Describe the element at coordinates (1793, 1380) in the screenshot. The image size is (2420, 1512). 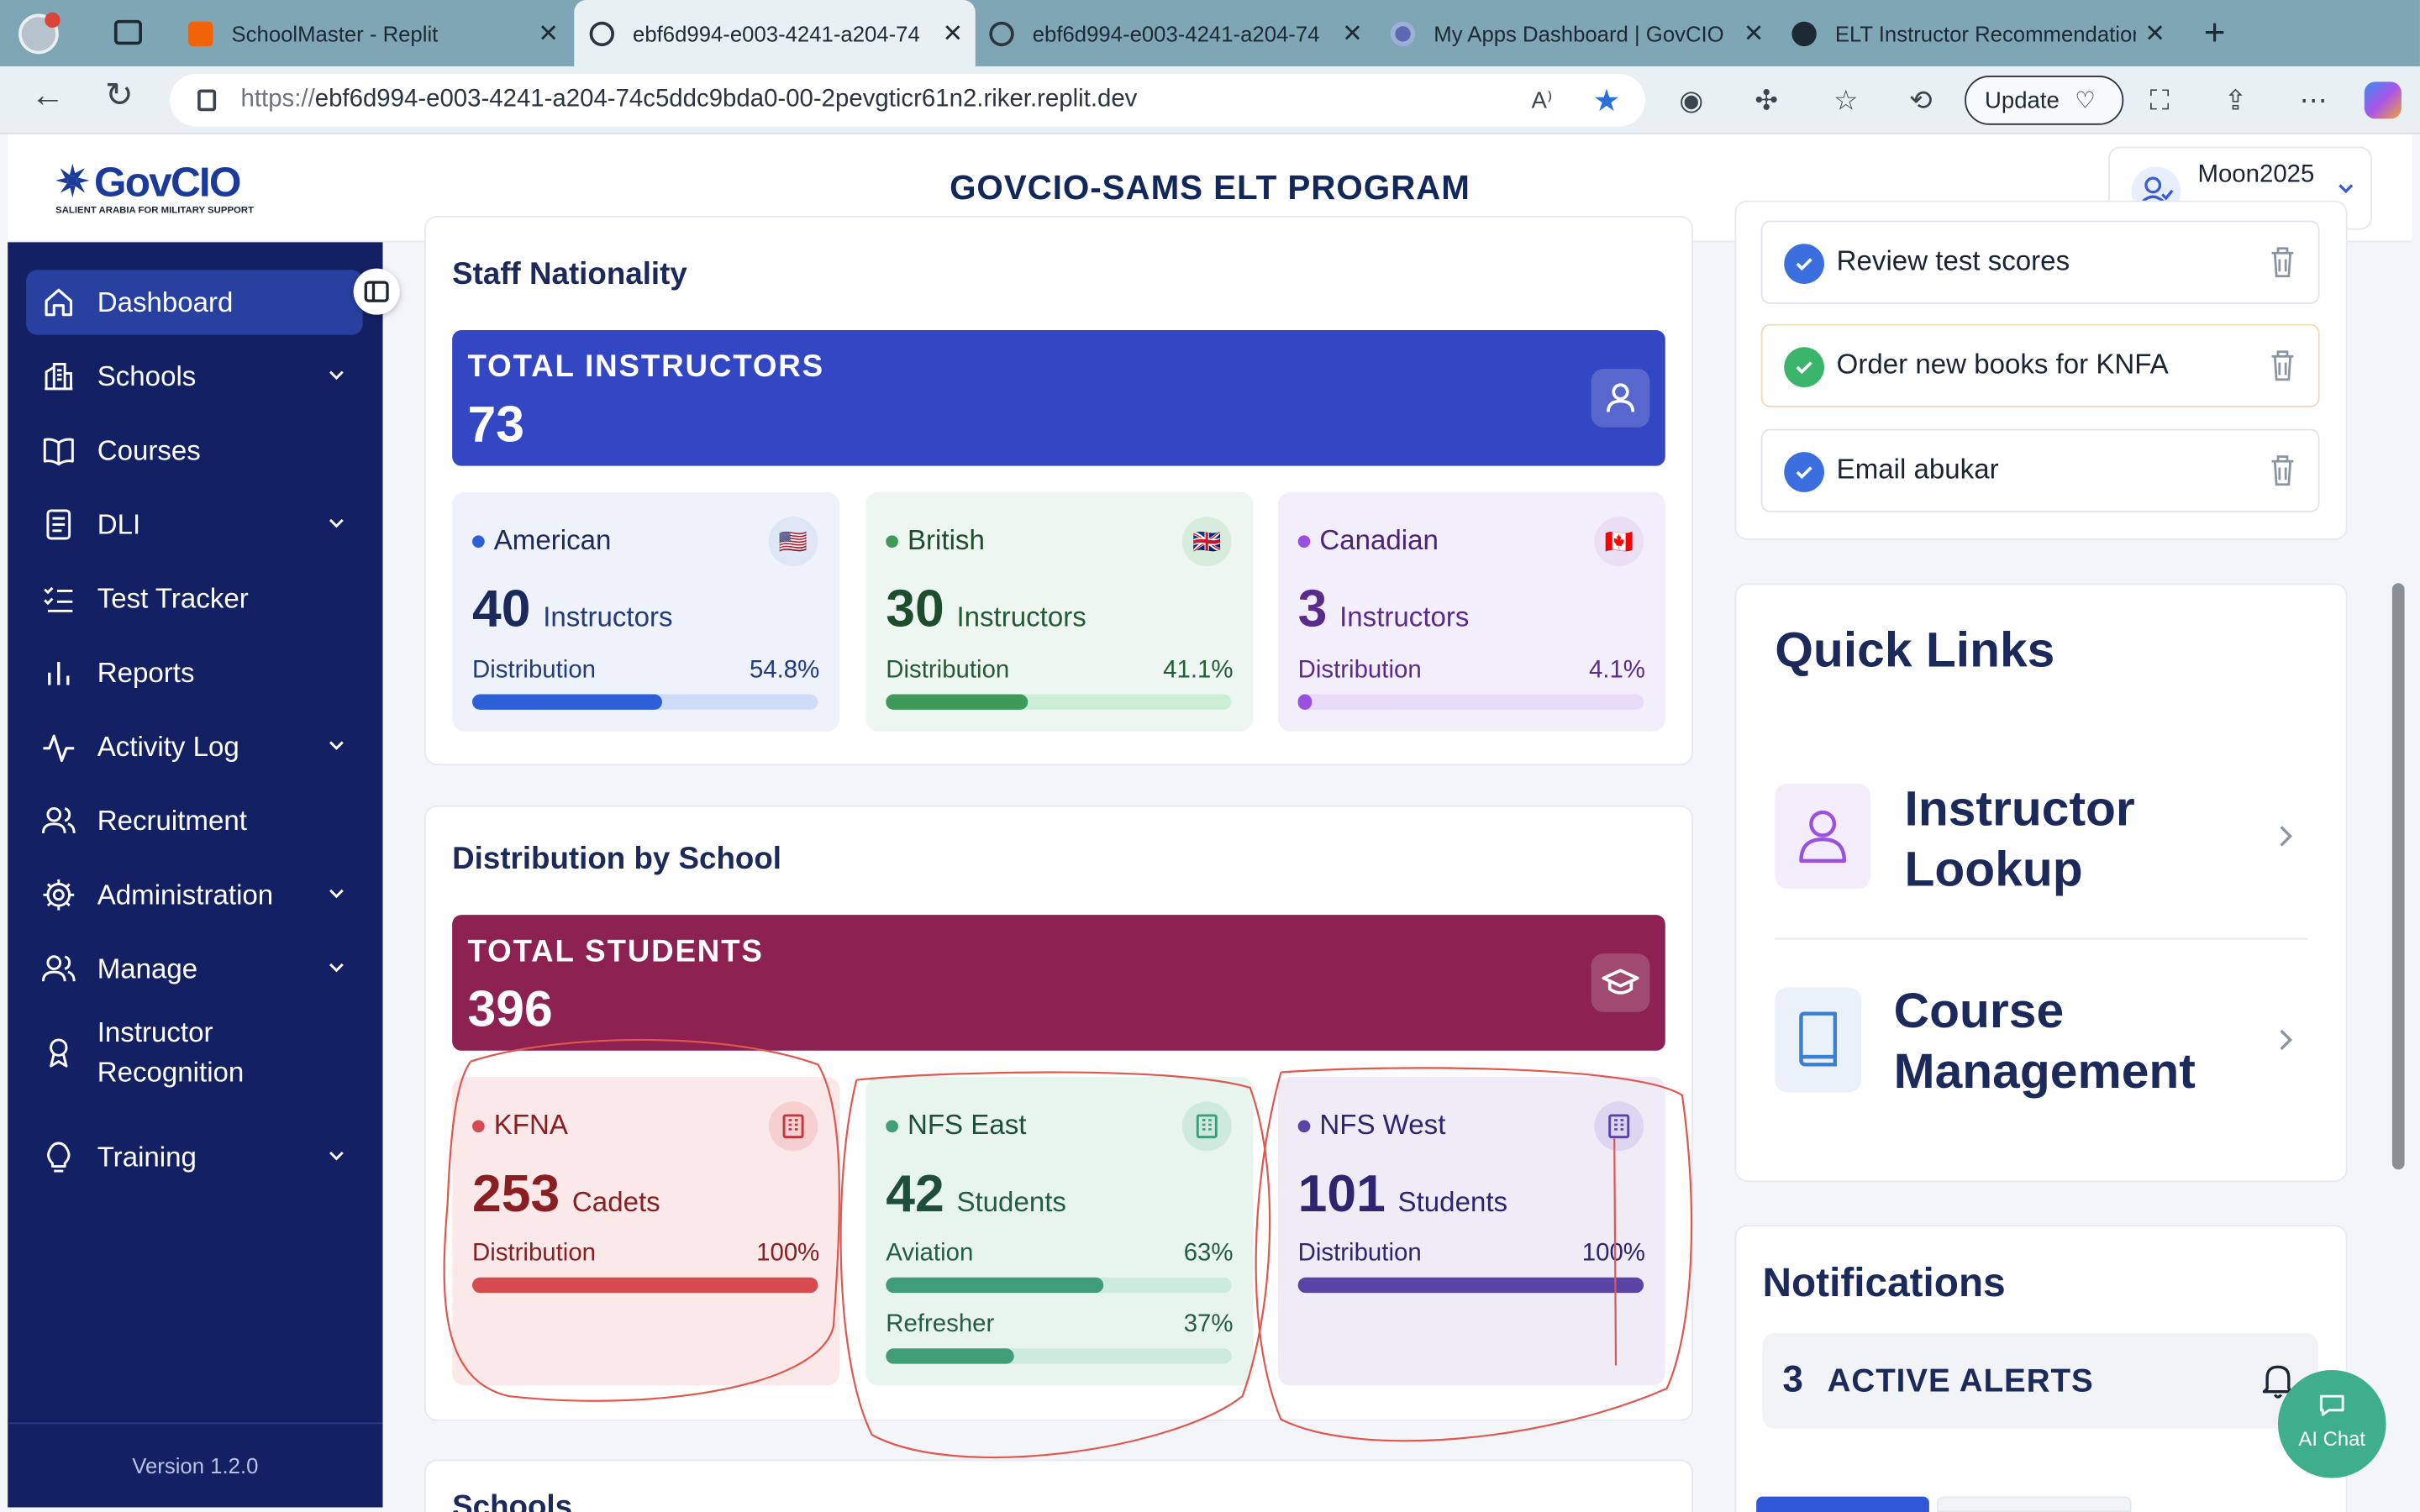
I see `alert-count: 3` at that location.